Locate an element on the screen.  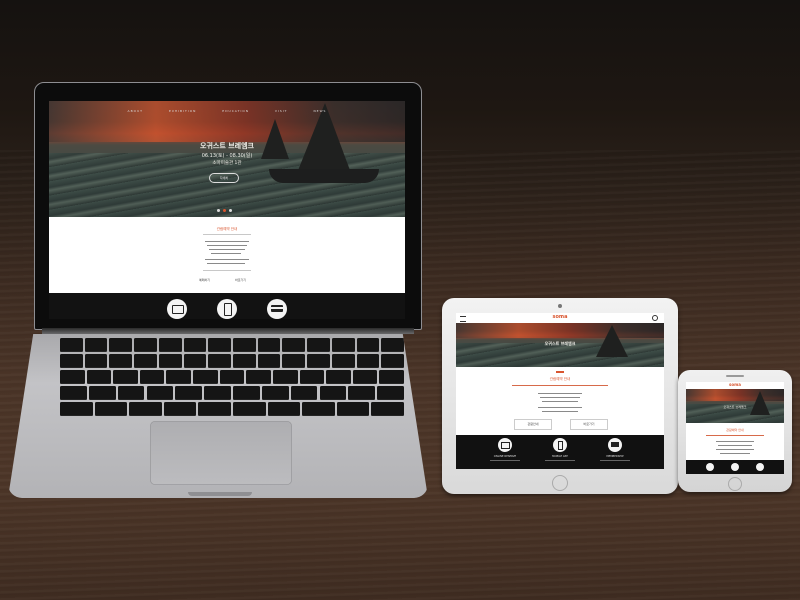
menu-icon is located at coordinates (463, 319).